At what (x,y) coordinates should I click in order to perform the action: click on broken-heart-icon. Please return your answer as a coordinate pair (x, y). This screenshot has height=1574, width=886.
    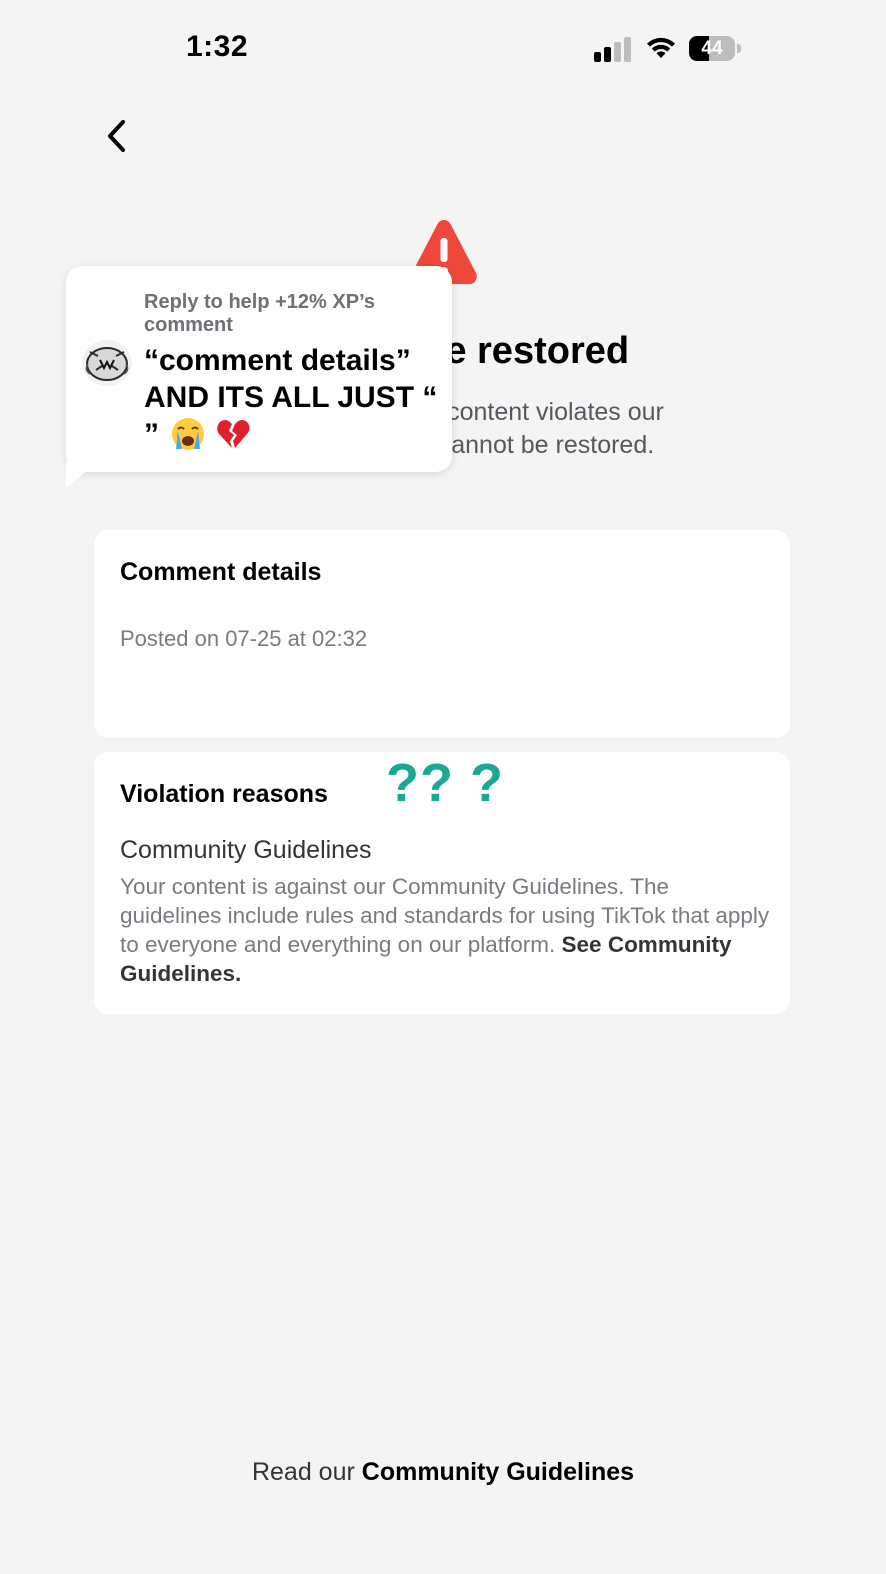
    Looking at the image, I should click on (233, 434).